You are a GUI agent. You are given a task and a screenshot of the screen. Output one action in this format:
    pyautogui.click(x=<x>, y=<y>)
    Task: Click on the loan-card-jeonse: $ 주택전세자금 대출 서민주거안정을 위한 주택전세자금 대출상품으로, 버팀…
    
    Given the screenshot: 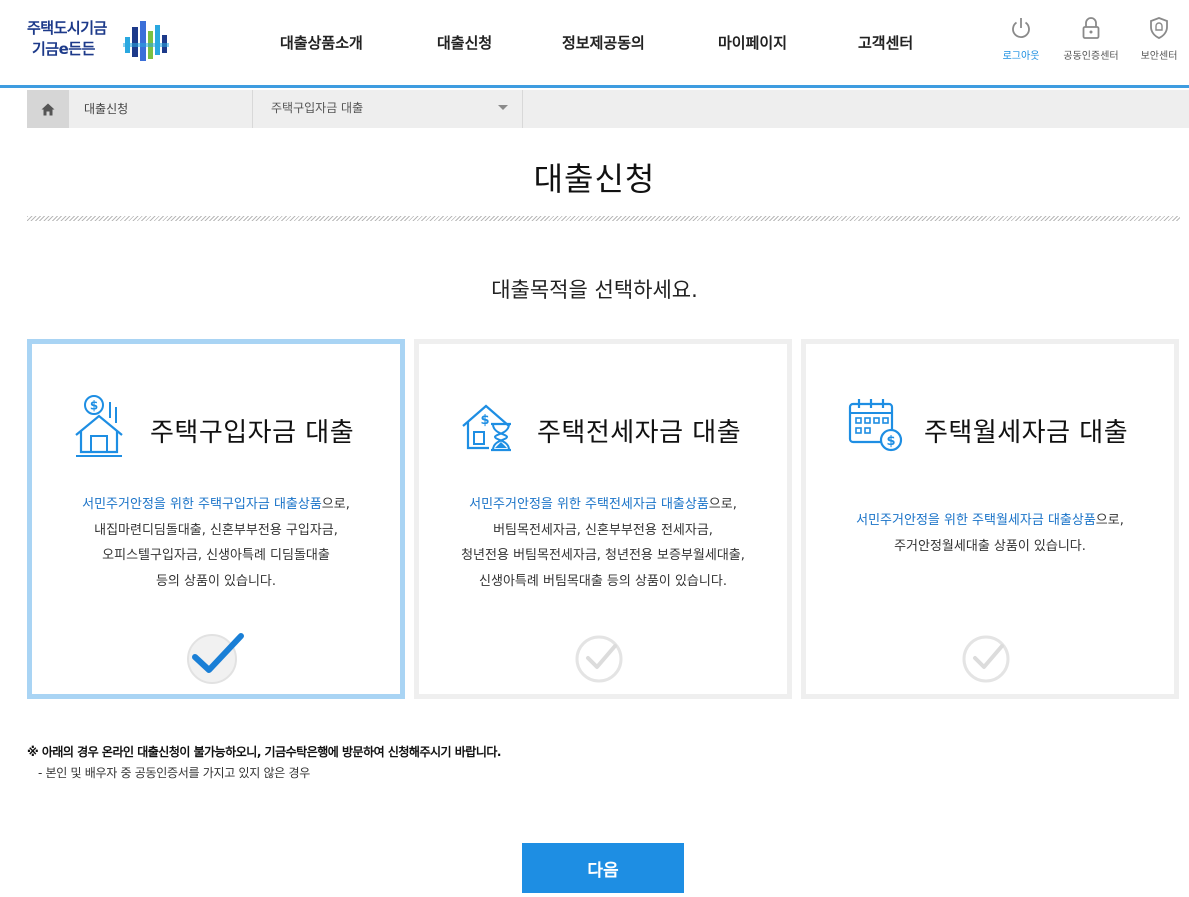 What is the action you would take?
    pyautogui.click(x=603, y=519)
    